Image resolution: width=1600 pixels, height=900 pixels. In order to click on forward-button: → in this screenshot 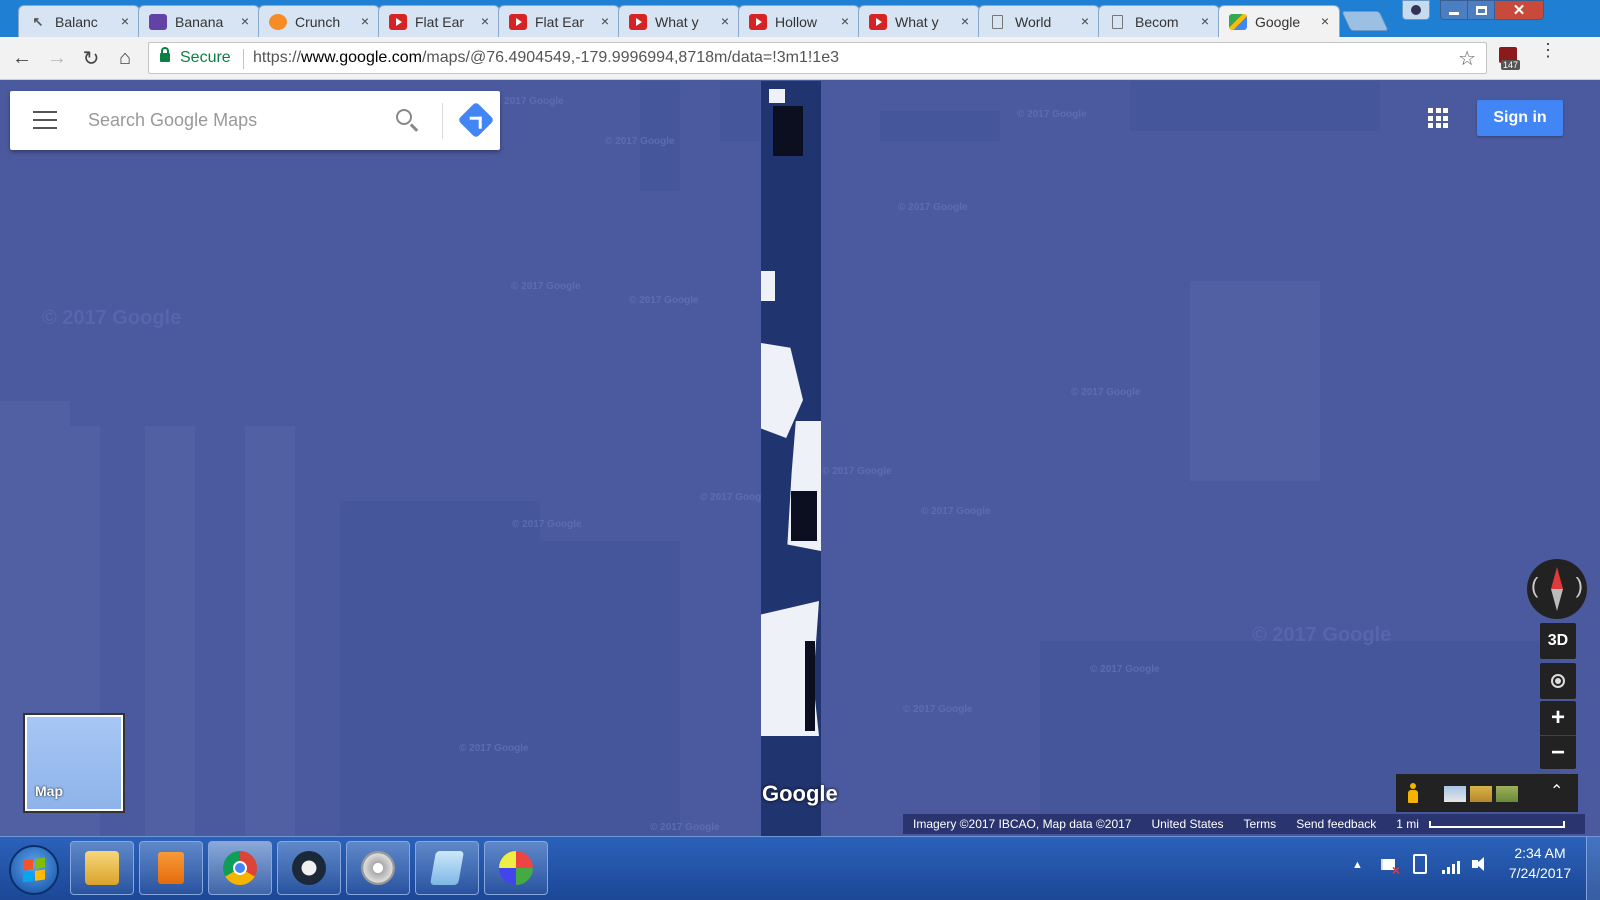, I will do `click(57, 58)`.